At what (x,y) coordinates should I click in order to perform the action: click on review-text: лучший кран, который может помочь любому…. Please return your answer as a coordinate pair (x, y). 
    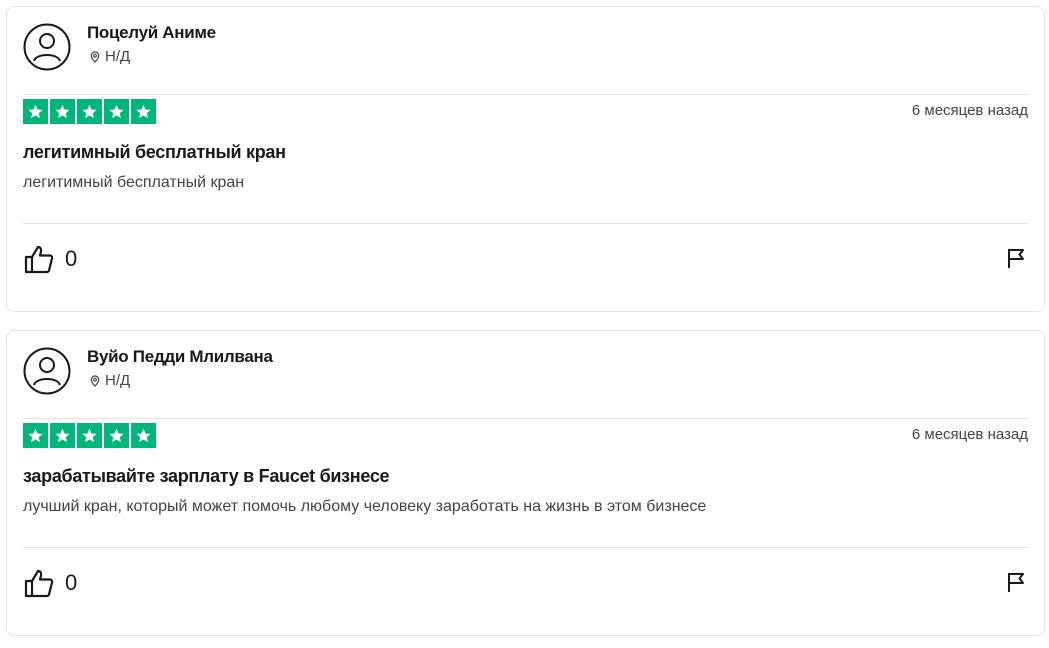
    Looking at the image, I should click on (365, 506).